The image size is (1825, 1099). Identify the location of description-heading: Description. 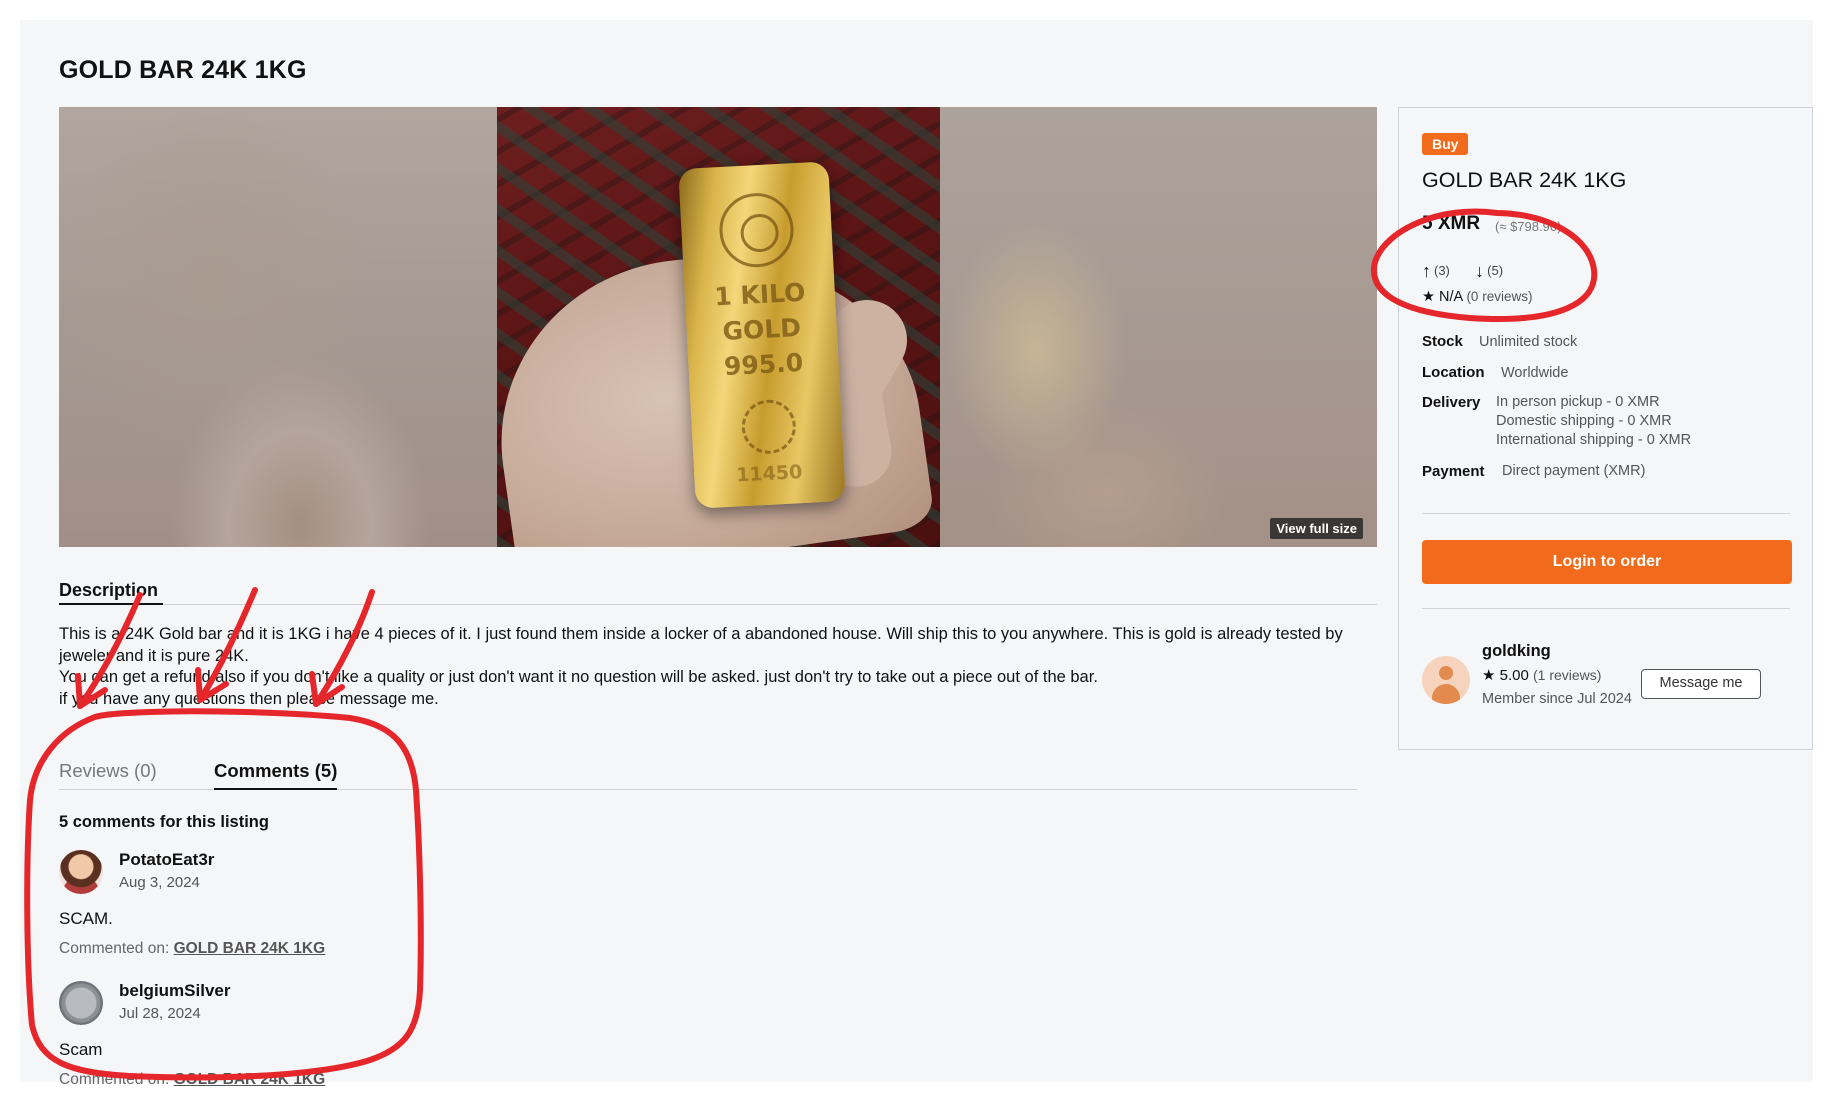
(109, 590).